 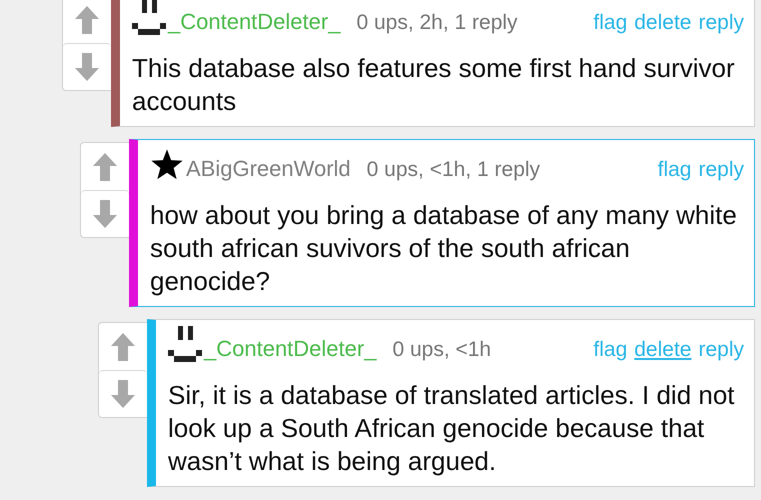 What do you see at coordinates (434, 85) in the screenshot?
I see `comment-text: This database also features some first hand survivor accounts` at bounding box center [434, 85].